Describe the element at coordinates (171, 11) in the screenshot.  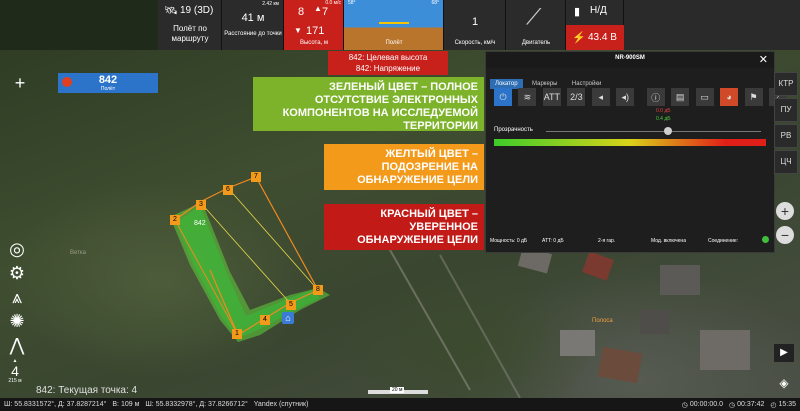
I see `satellite-icon: 🛰` at that location.